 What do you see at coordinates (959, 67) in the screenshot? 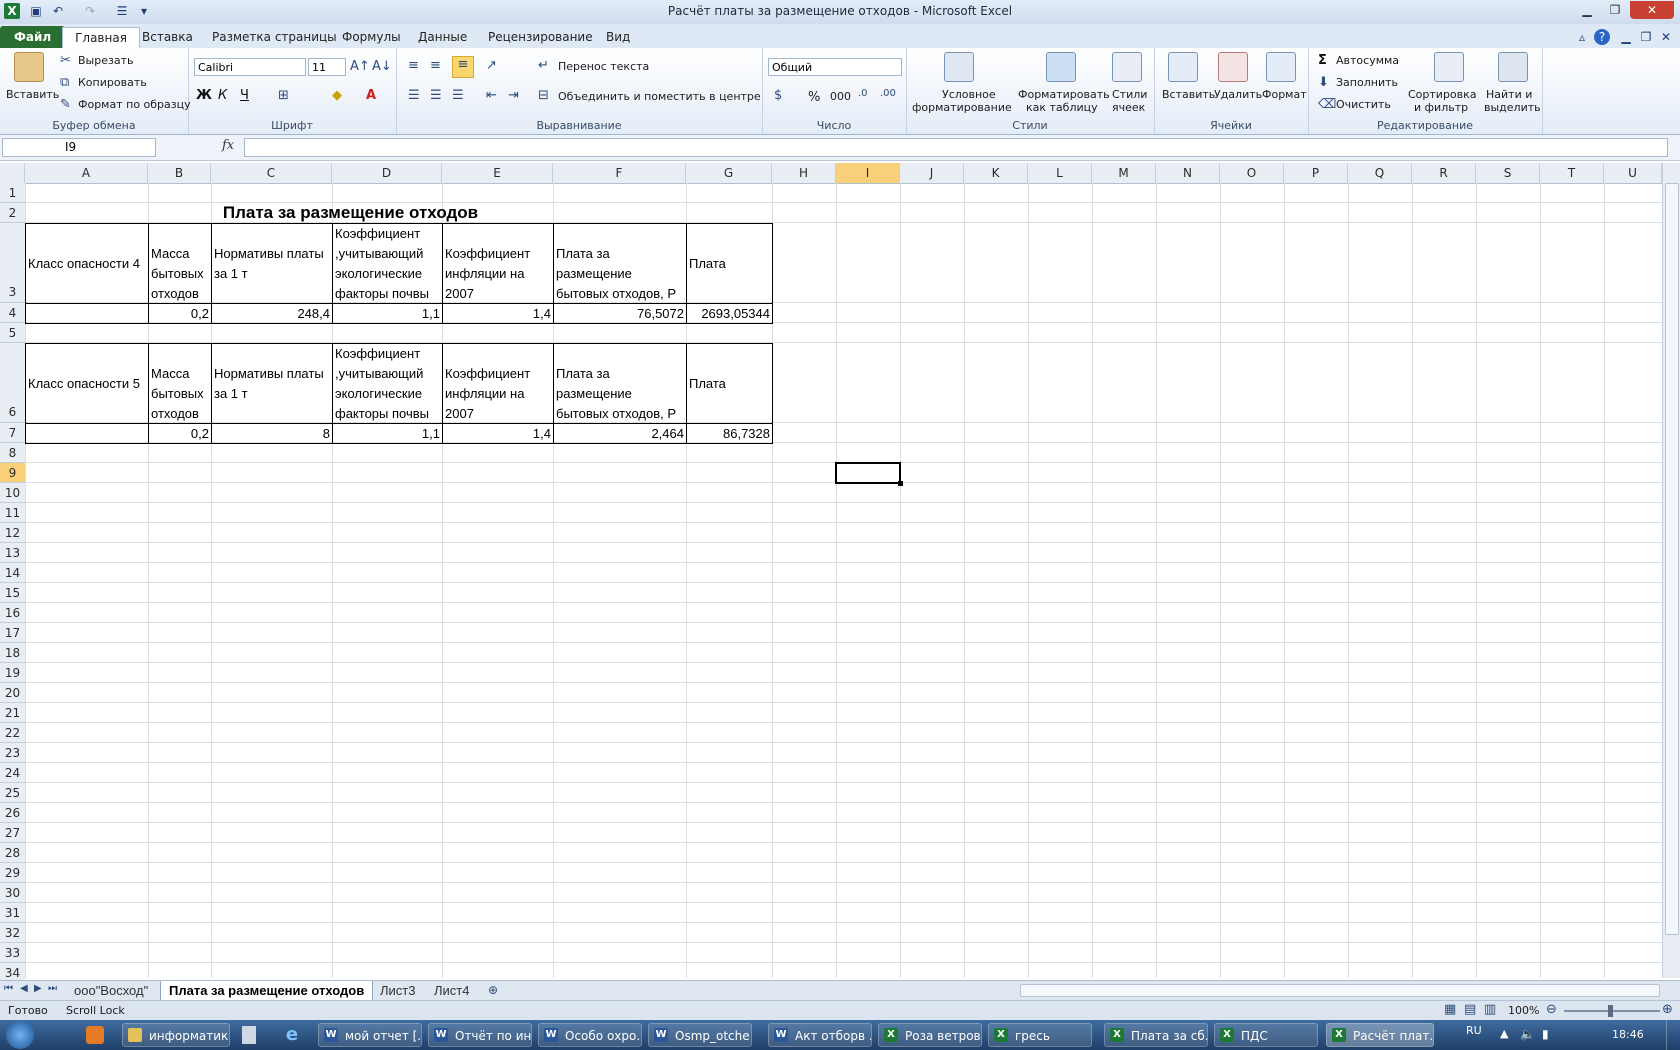
I see `conditional-format-icon` at bounding box center [959, 67].